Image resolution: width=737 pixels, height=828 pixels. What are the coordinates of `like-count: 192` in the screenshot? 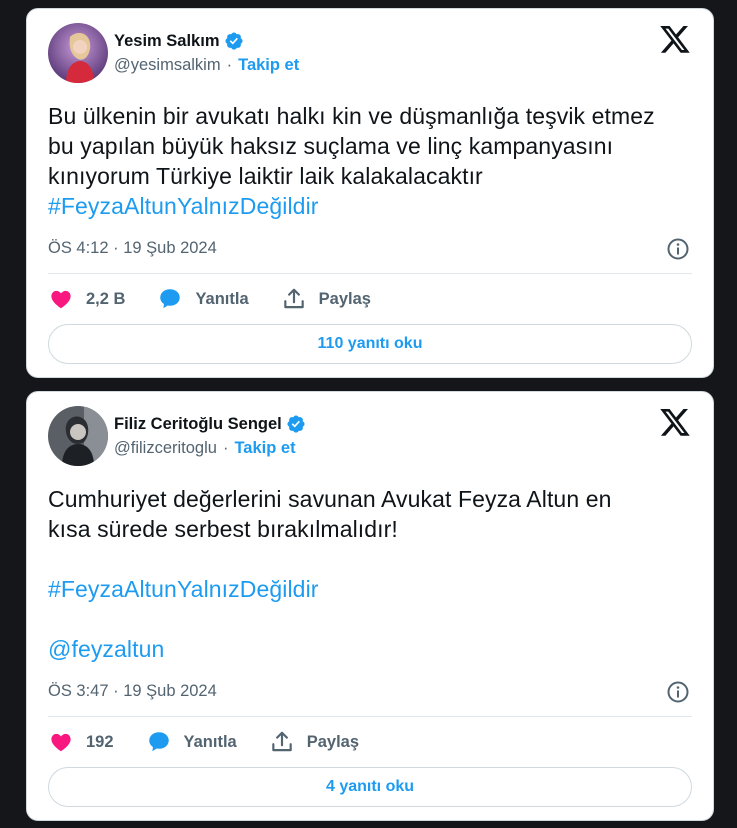 It's located at (100, 741).